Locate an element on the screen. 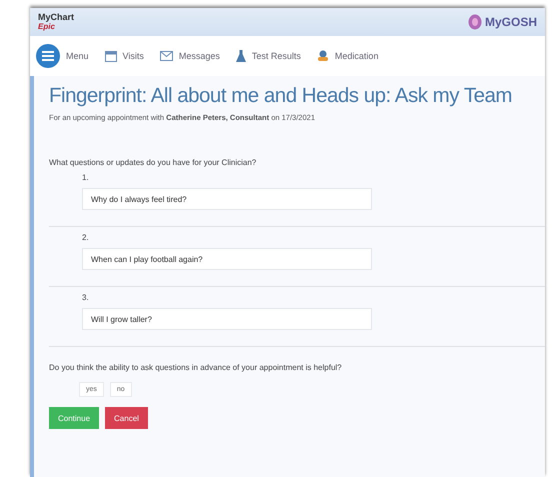  logo-subtext: Epic is located at coordinates (47, 26).